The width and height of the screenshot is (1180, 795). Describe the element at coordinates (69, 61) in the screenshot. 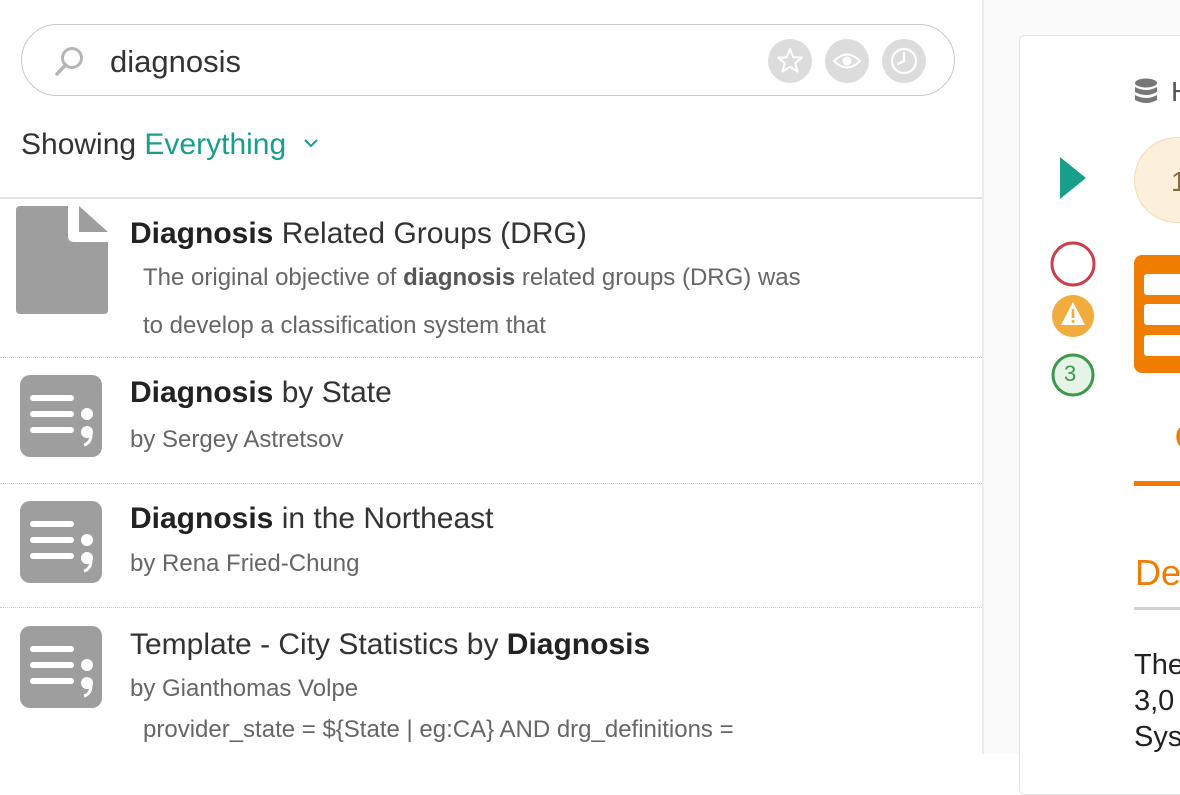

I see `search-icon` at that location.